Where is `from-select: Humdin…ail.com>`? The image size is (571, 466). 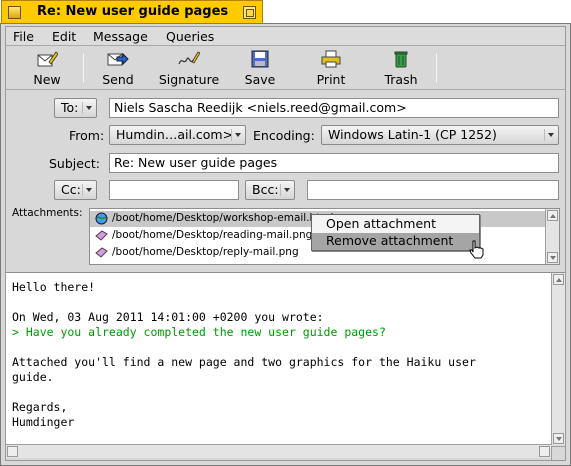 from-select: Humdin…ail.com> is located at coordinates (177, 135).